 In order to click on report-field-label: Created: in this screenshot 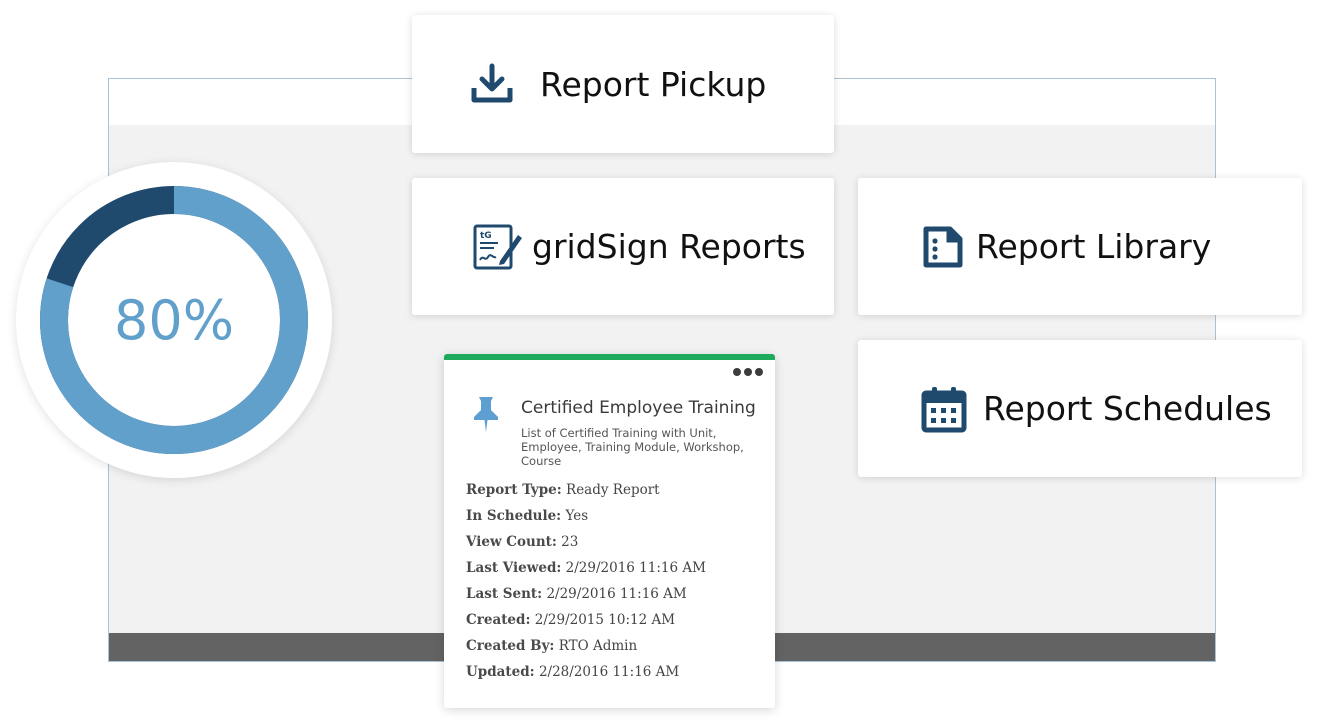, I will do `click(498, 620)`.